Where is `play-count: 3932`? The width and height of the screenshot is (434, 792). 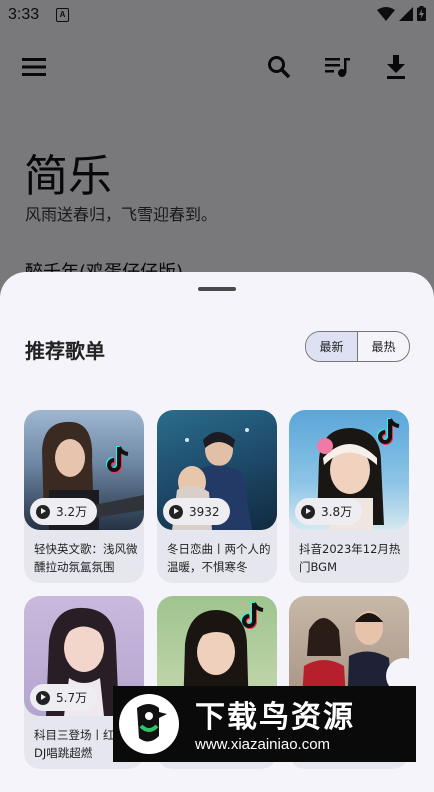
play-count: 3932 is located at coordinates (204, 511).